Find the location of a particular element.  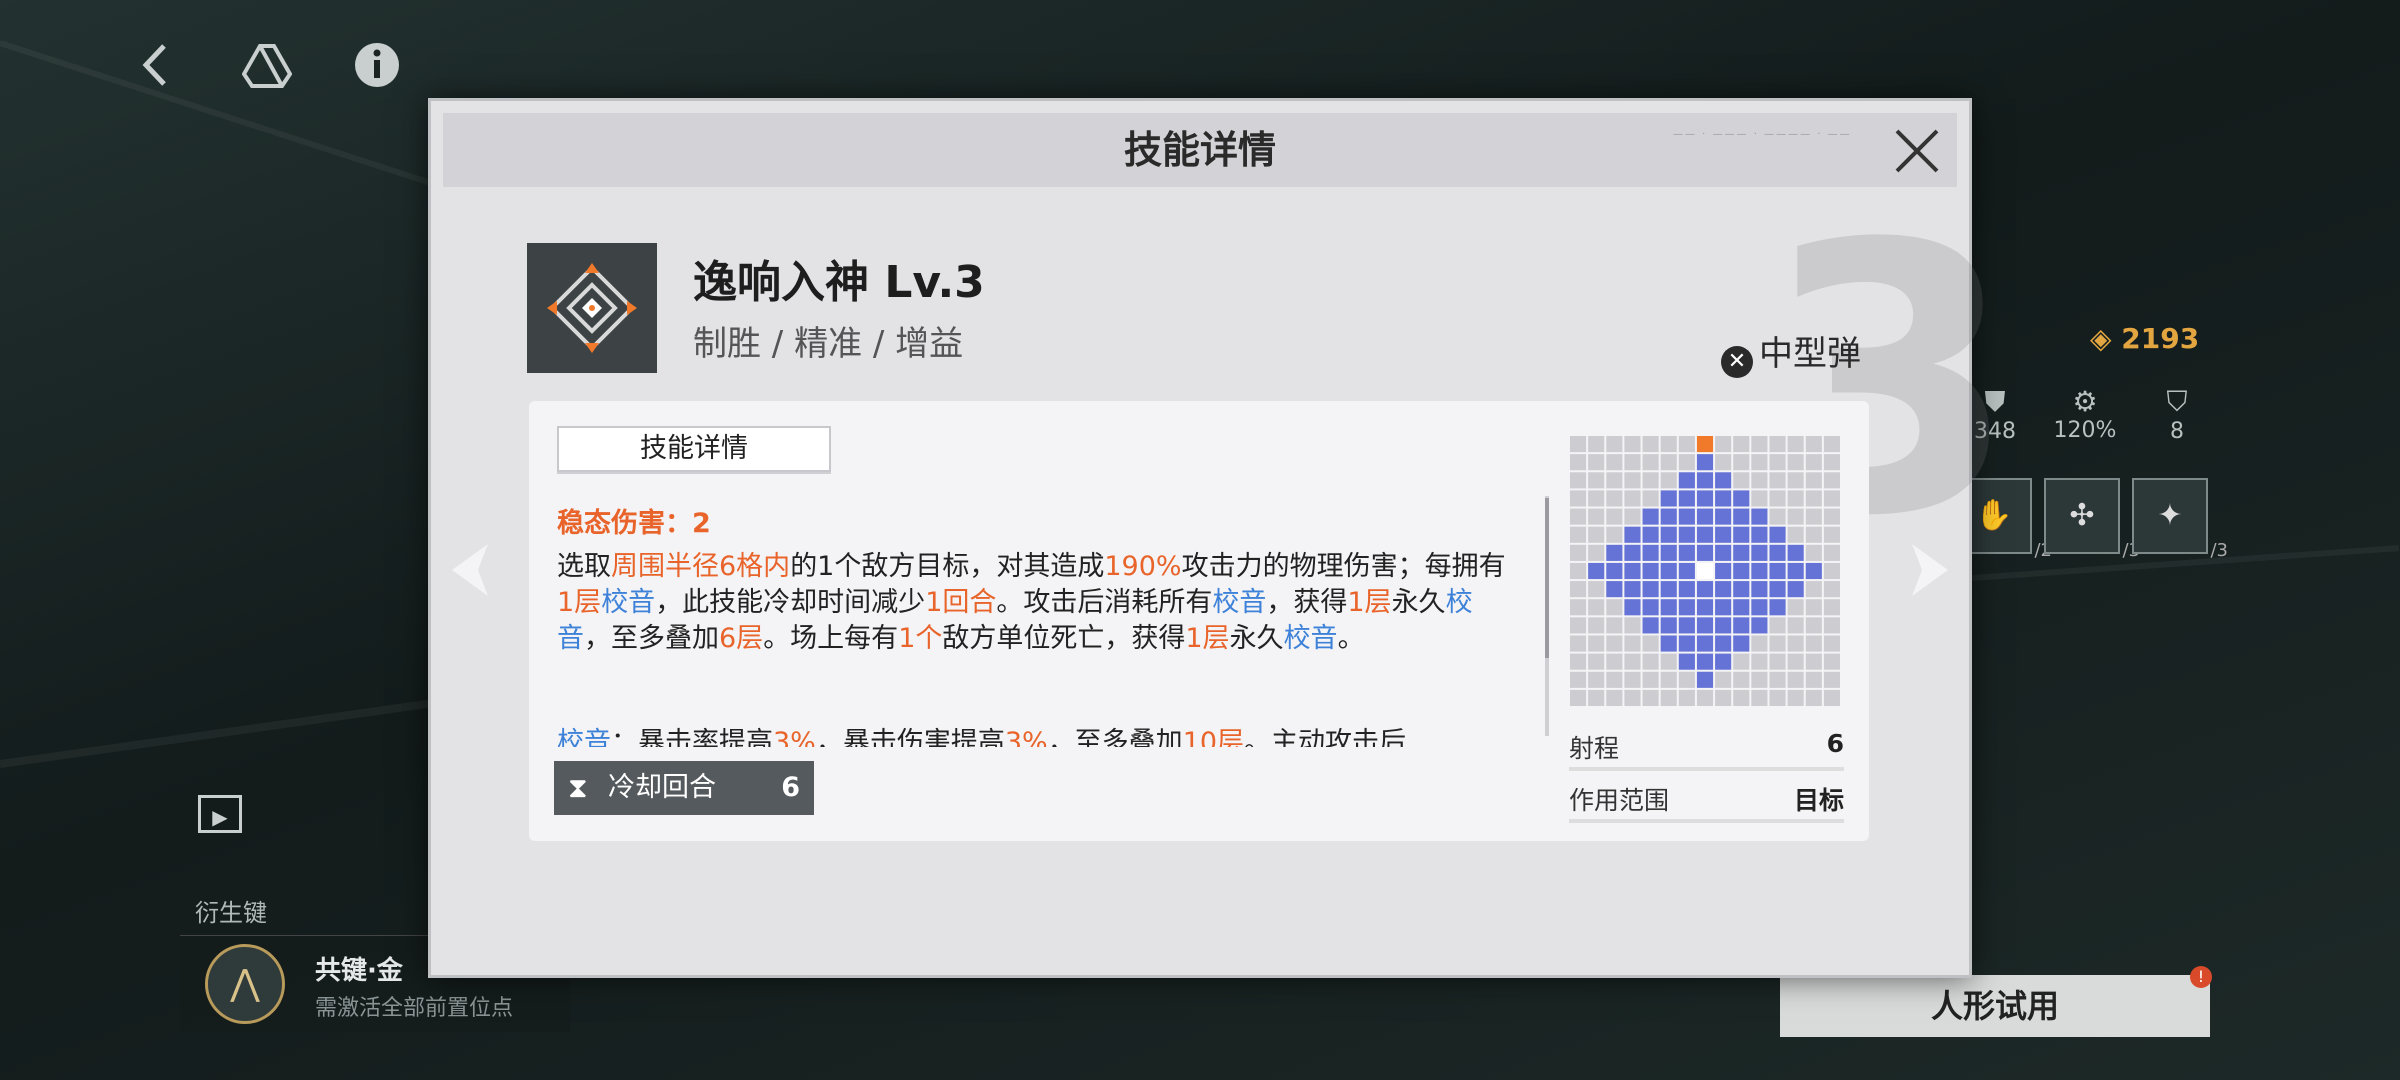

description-segment: 校音 is located at coordinates (584, 737).